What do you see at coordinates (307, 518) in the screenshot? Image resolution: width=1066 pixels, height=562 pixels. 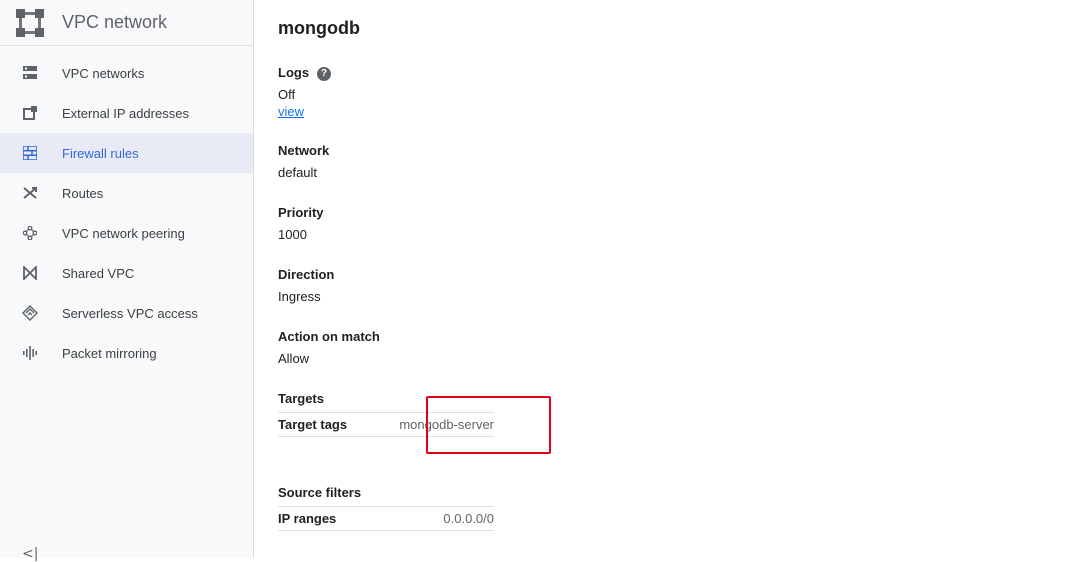 I see `ip-ranges-key: IP ranges` at bounding box center [307, 518].